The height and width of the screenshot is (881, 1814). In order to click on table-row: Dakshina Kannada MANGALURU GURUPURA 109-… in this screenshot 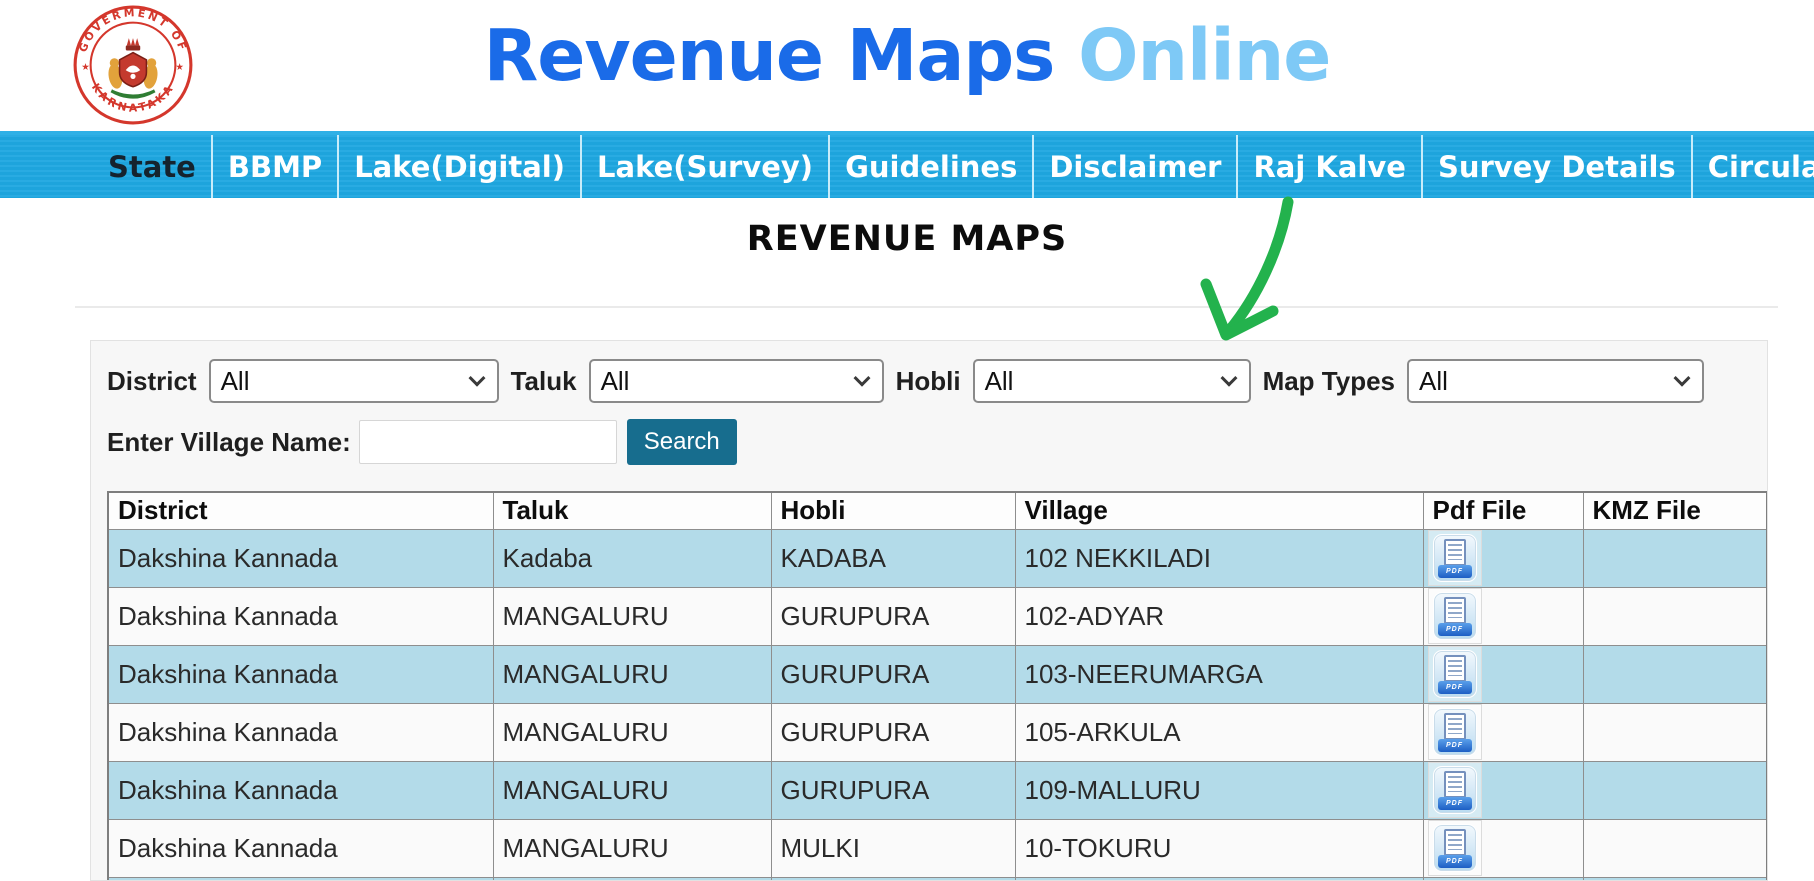, I will do `click(937, 790)`.